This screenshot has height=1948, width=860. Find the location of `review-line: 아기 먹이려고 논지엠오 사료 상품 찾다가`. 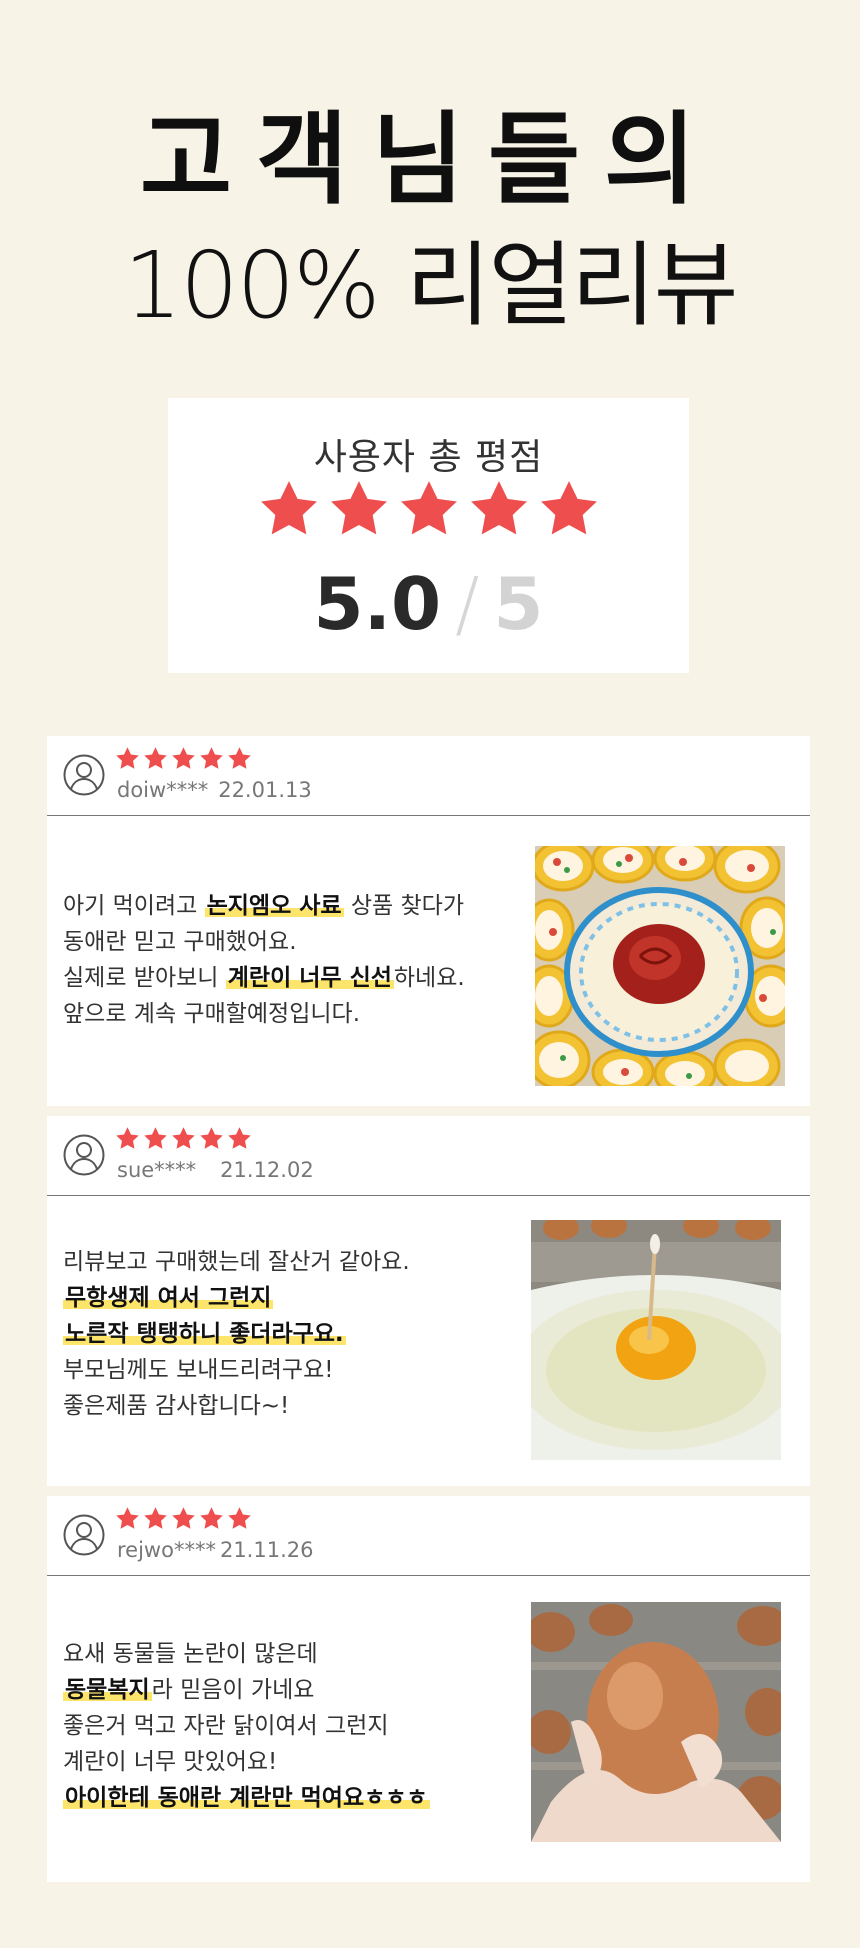

review-line: 아기 먹이려고 논지엠오 사료 상품 찾다가 is located at coordinates (264, 906).